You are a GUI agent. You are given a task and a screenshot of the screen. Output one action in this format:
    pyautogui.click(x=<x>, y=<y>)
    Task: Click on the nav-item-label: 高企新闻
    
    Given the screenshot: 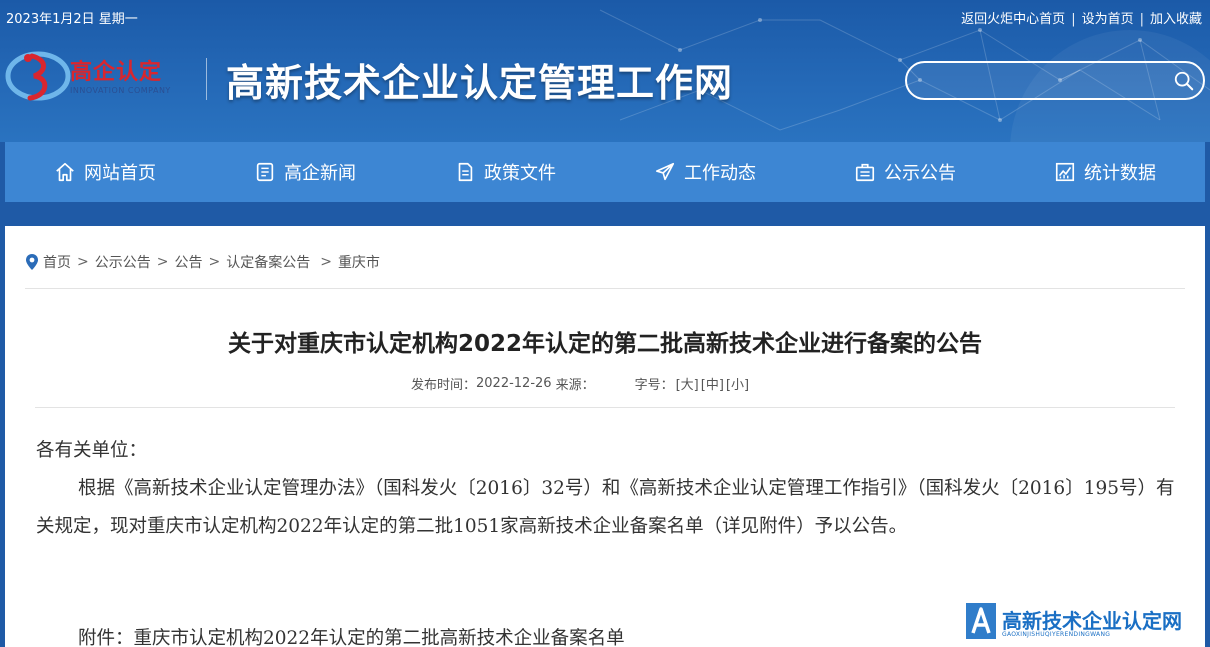 What is the action you would take?
    pyautogui.click(x=320, y=173)
    